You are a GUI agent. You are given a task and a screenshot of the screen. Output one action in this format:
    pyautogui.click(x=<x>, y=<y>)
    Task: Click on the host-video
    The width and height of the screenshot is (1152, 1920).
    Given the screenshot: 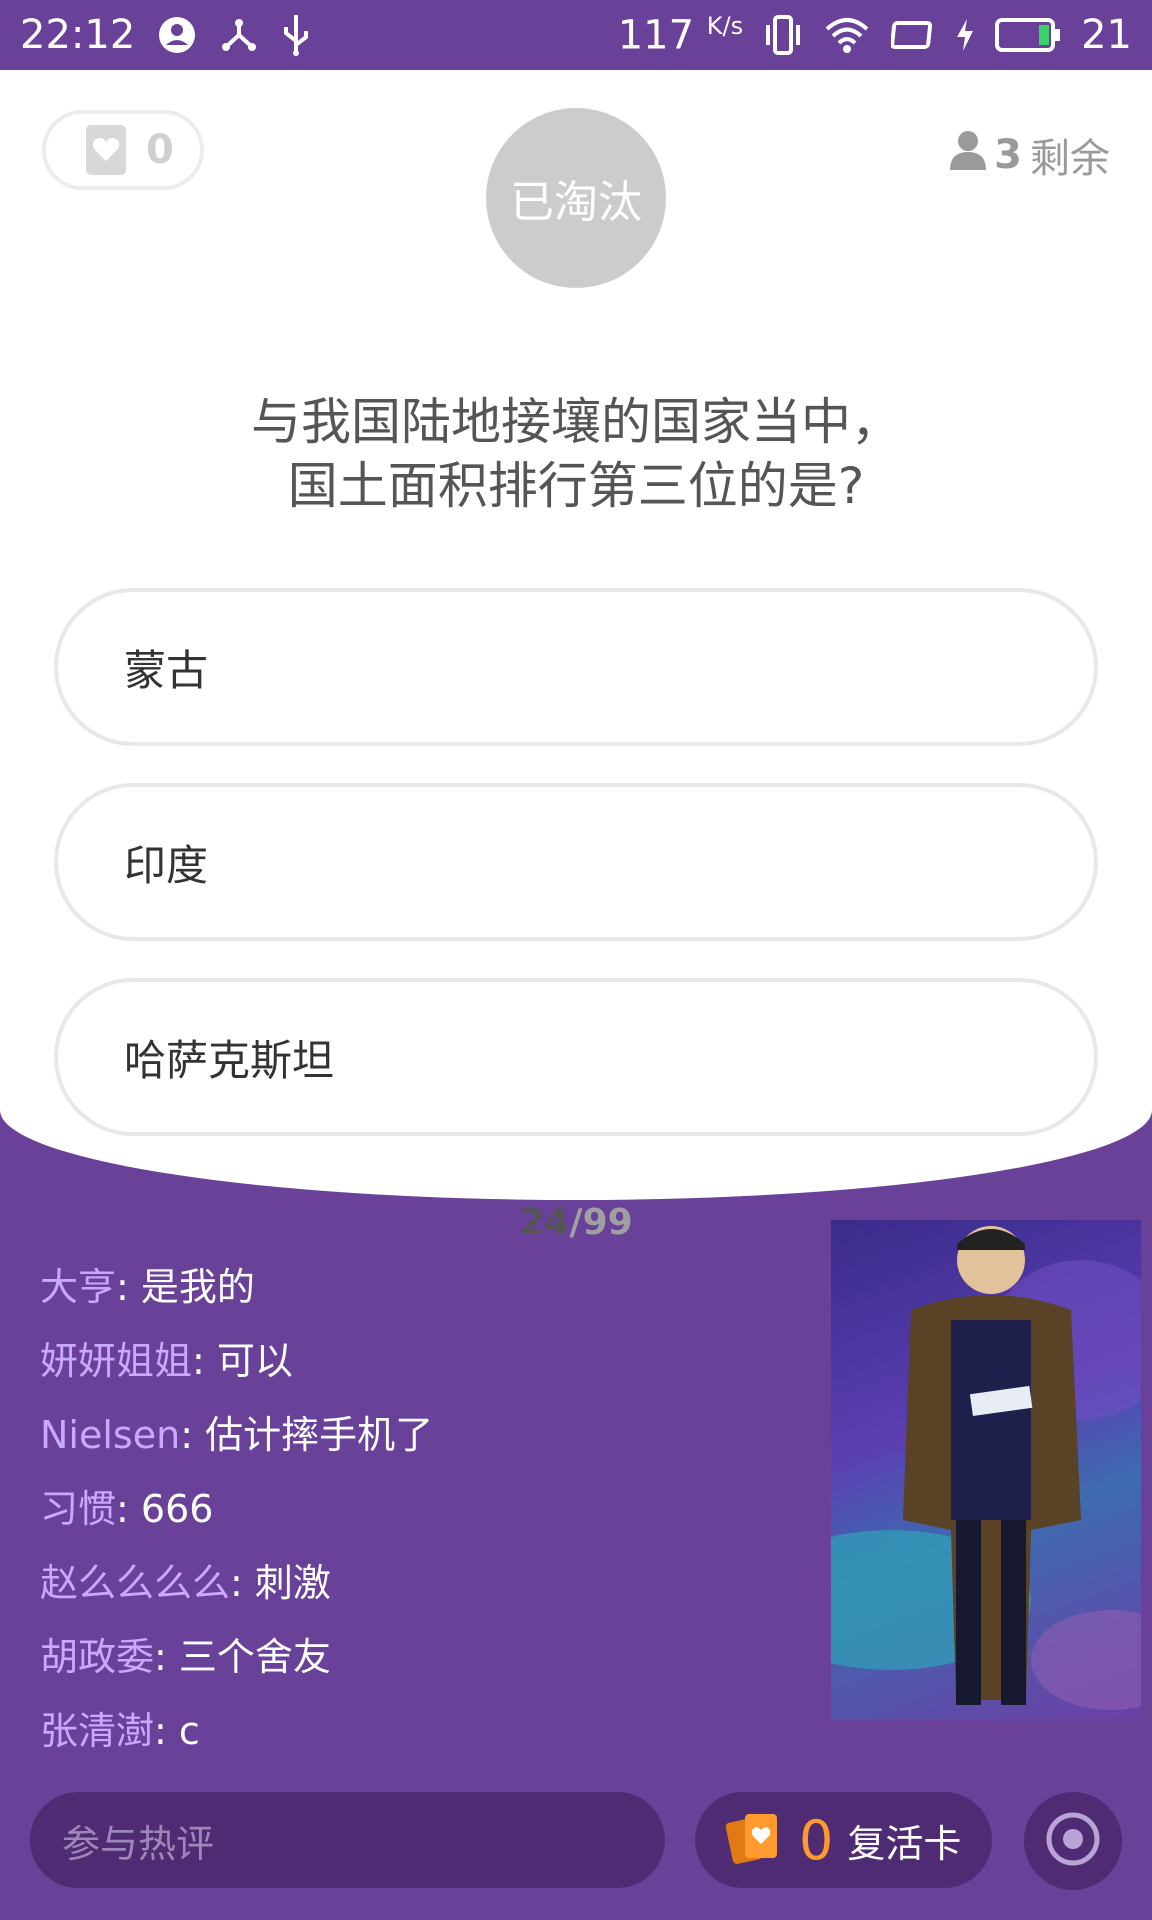 What is the action you would take?
    pyautogui.click(x=986, y=1470)
    